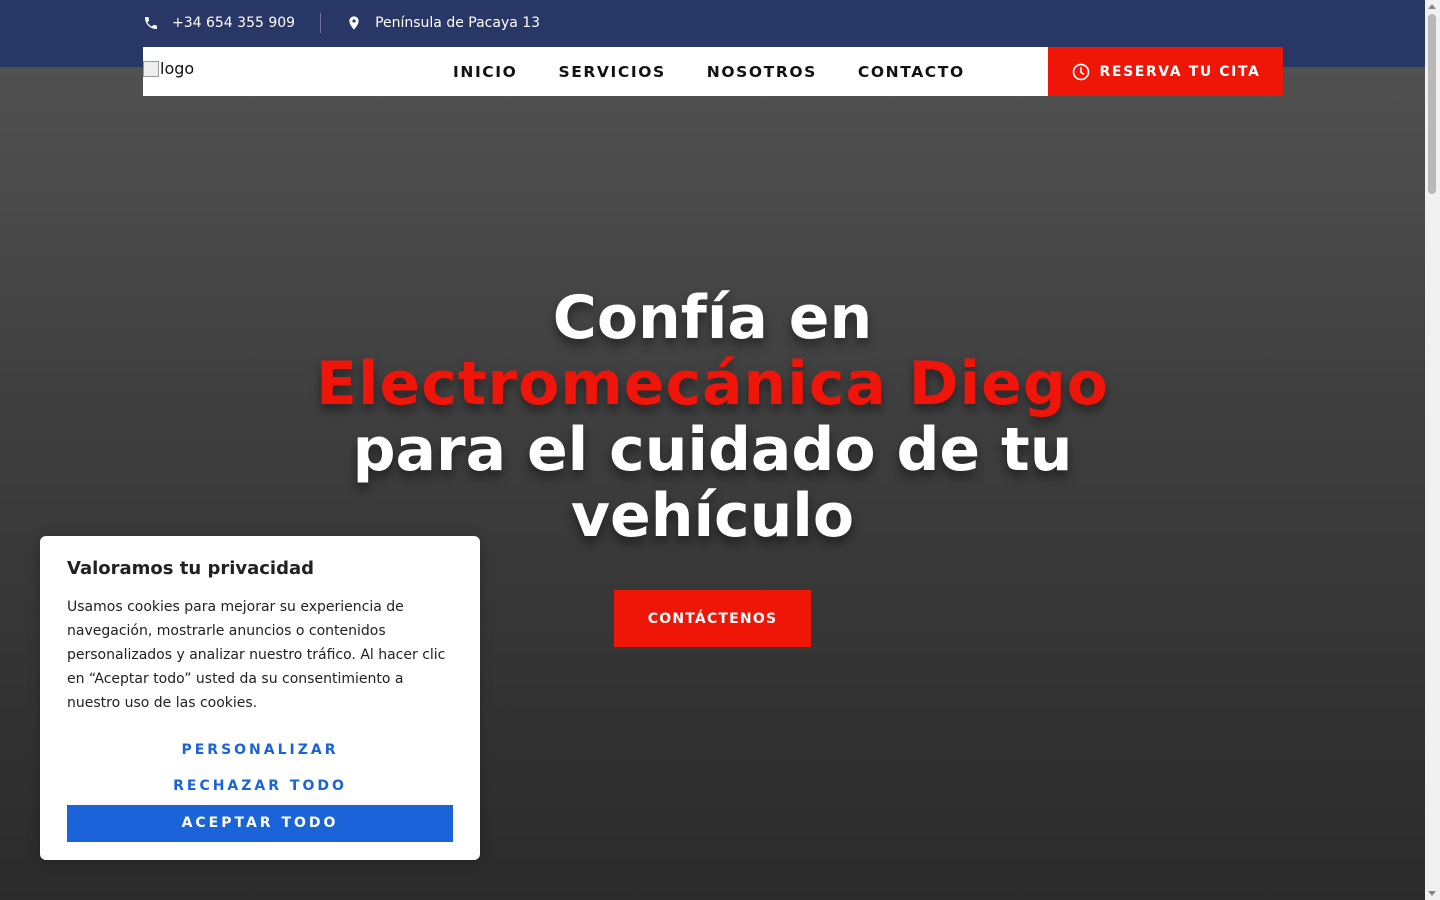 The image size is (1440, 900). I want to click on contact-info: +34 654 355 909 Península de Pacaya 13, so click(341, 23).